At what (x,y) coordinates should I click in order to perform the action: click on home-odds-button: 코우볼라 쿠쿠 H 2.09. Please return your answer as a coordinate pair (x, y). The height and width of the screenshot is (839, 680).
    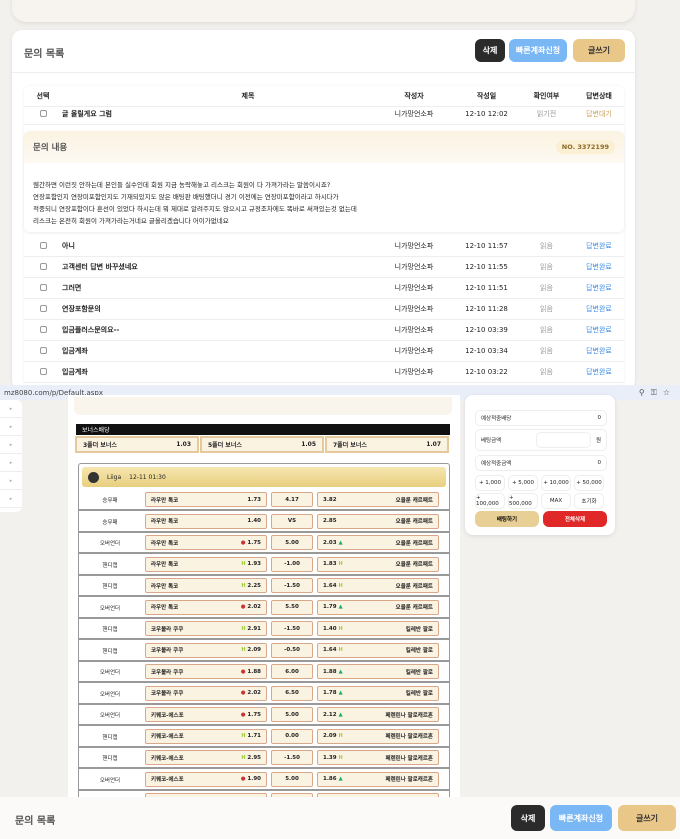
    Looking at the image, I should click on (206, 650).